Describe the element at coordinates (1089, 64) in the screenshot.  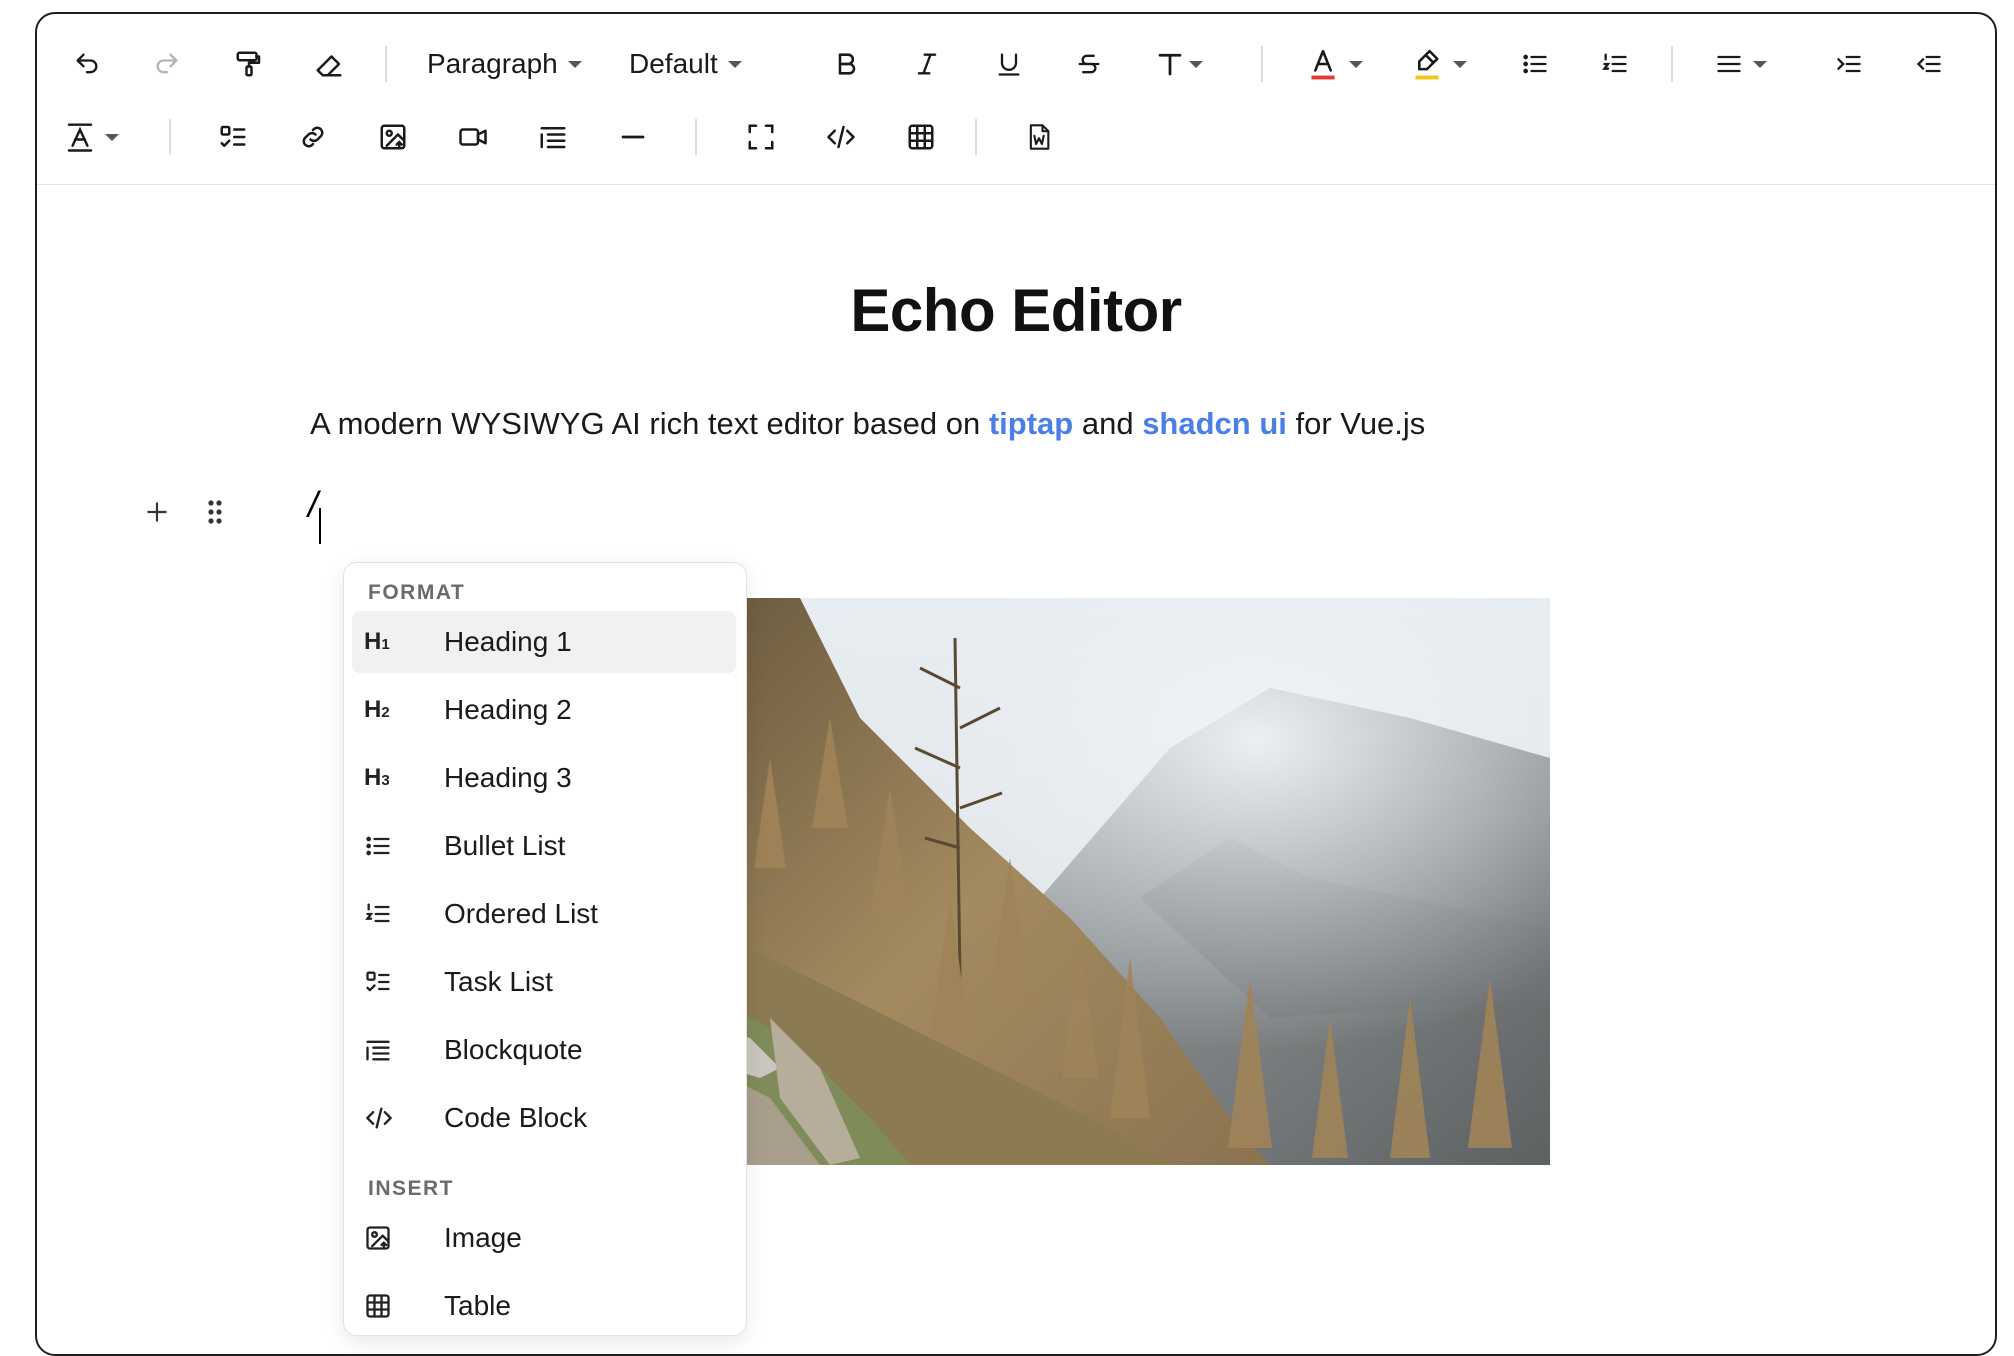
I see `strikethrough-icon` at that location.